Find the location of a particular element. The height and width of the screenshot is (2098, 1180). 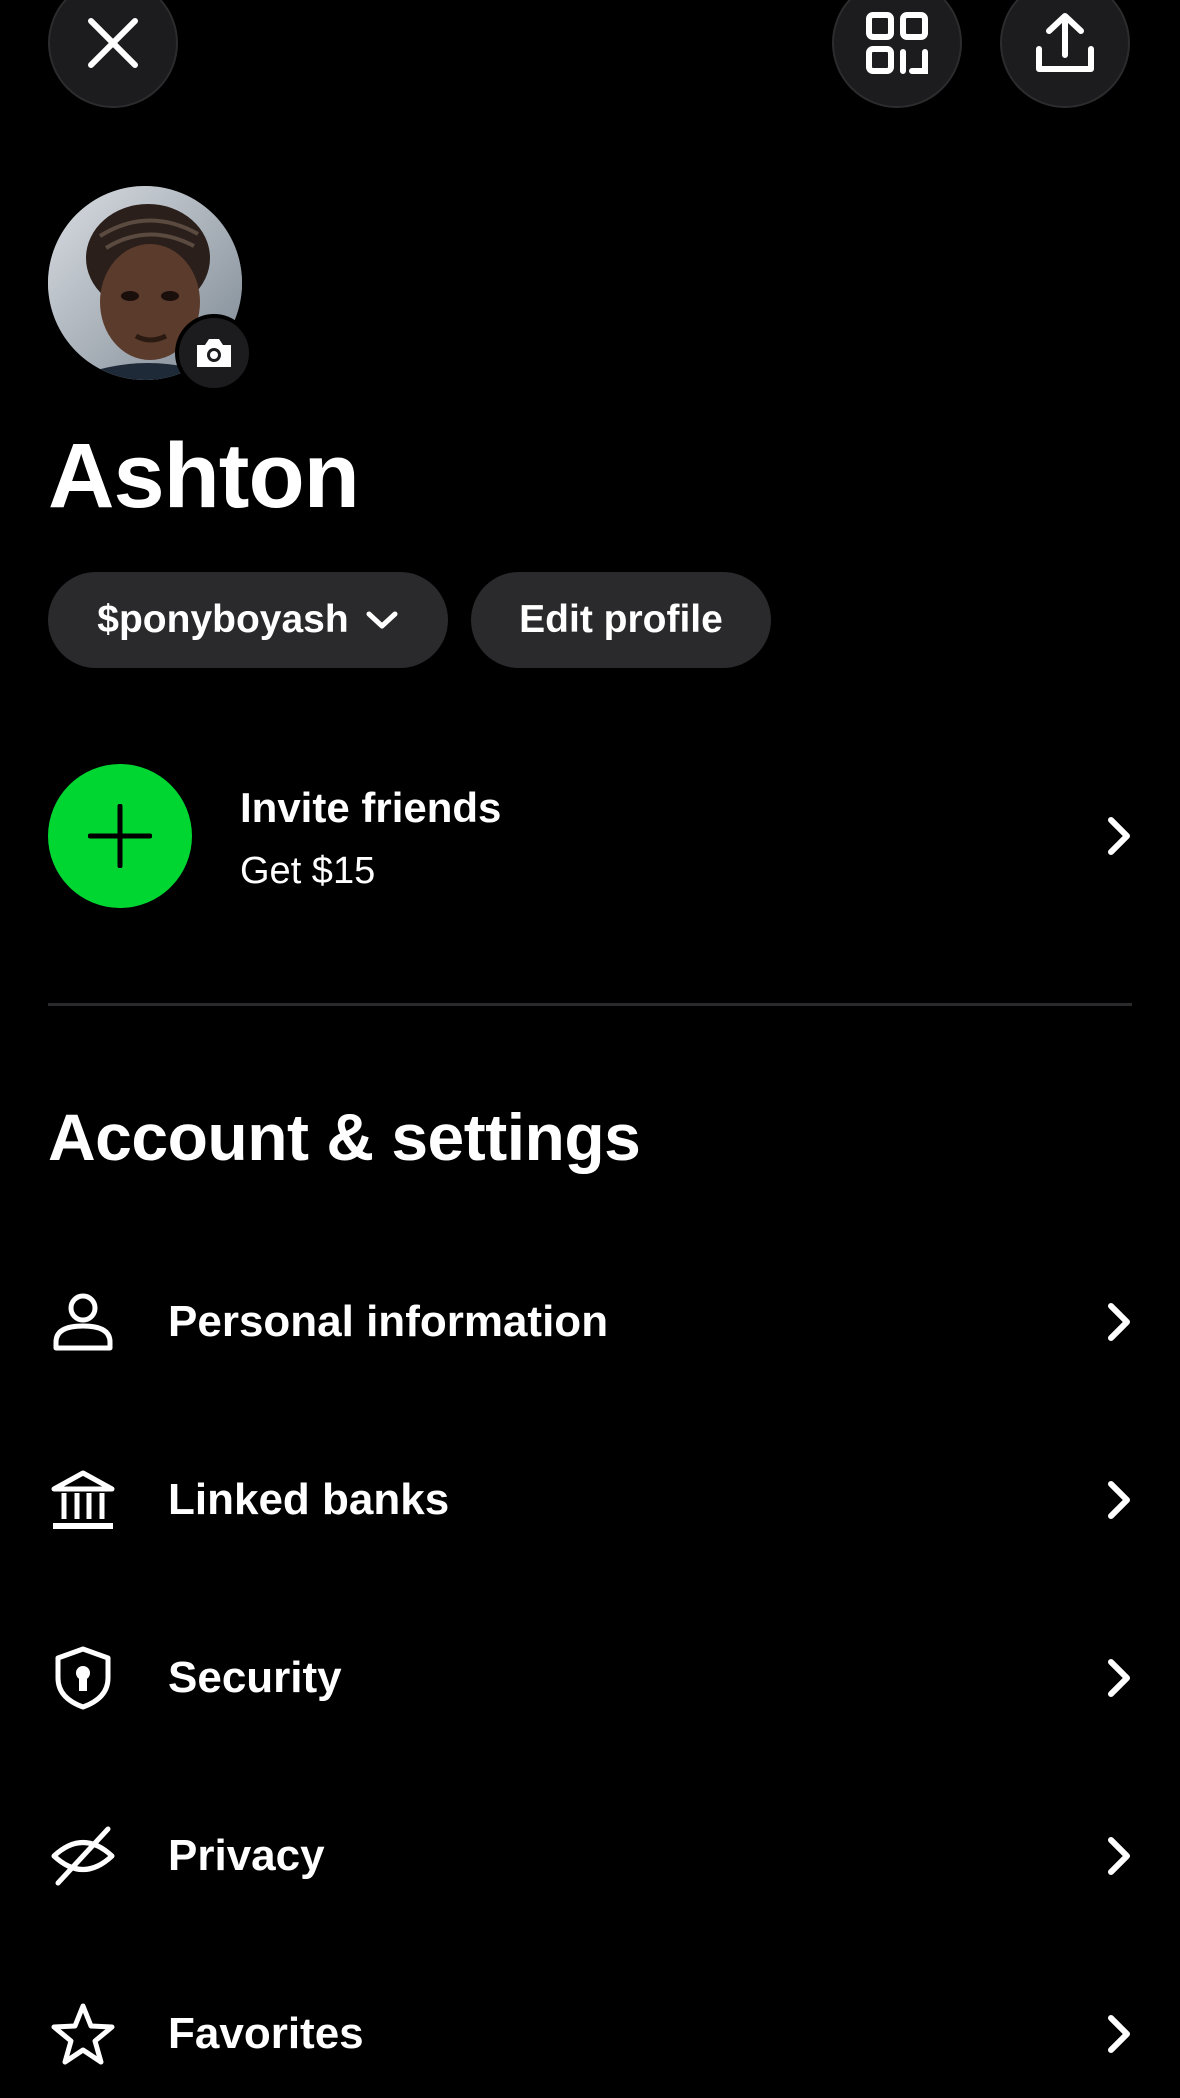

settings-item-security: Security is located at coordinates (590, 1678).